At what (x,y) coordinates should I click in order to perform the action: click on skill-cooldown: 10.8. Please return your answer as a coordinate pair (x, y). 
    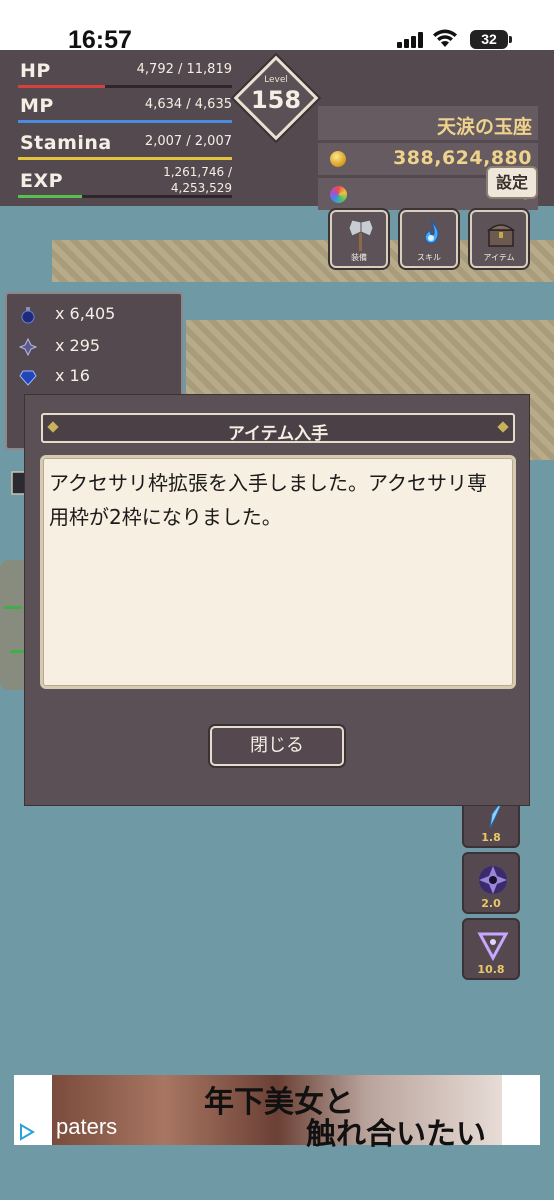
    Looking at the image, I should click on (491, 969).